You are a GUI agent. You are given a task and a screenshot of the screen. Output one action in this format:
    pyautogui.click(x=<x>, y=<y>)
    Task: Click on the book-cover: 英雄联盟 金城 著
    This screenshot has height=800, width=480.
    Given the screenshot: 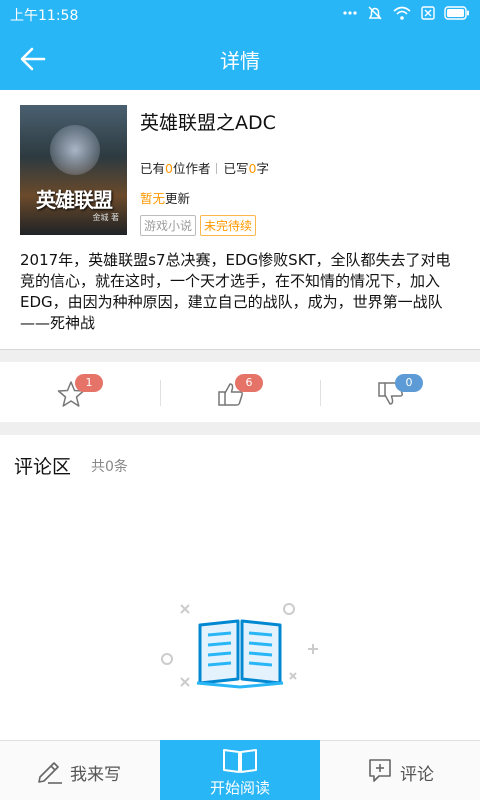 What is the action you would take?
    pyautogui.click(x=73, y=170)
    